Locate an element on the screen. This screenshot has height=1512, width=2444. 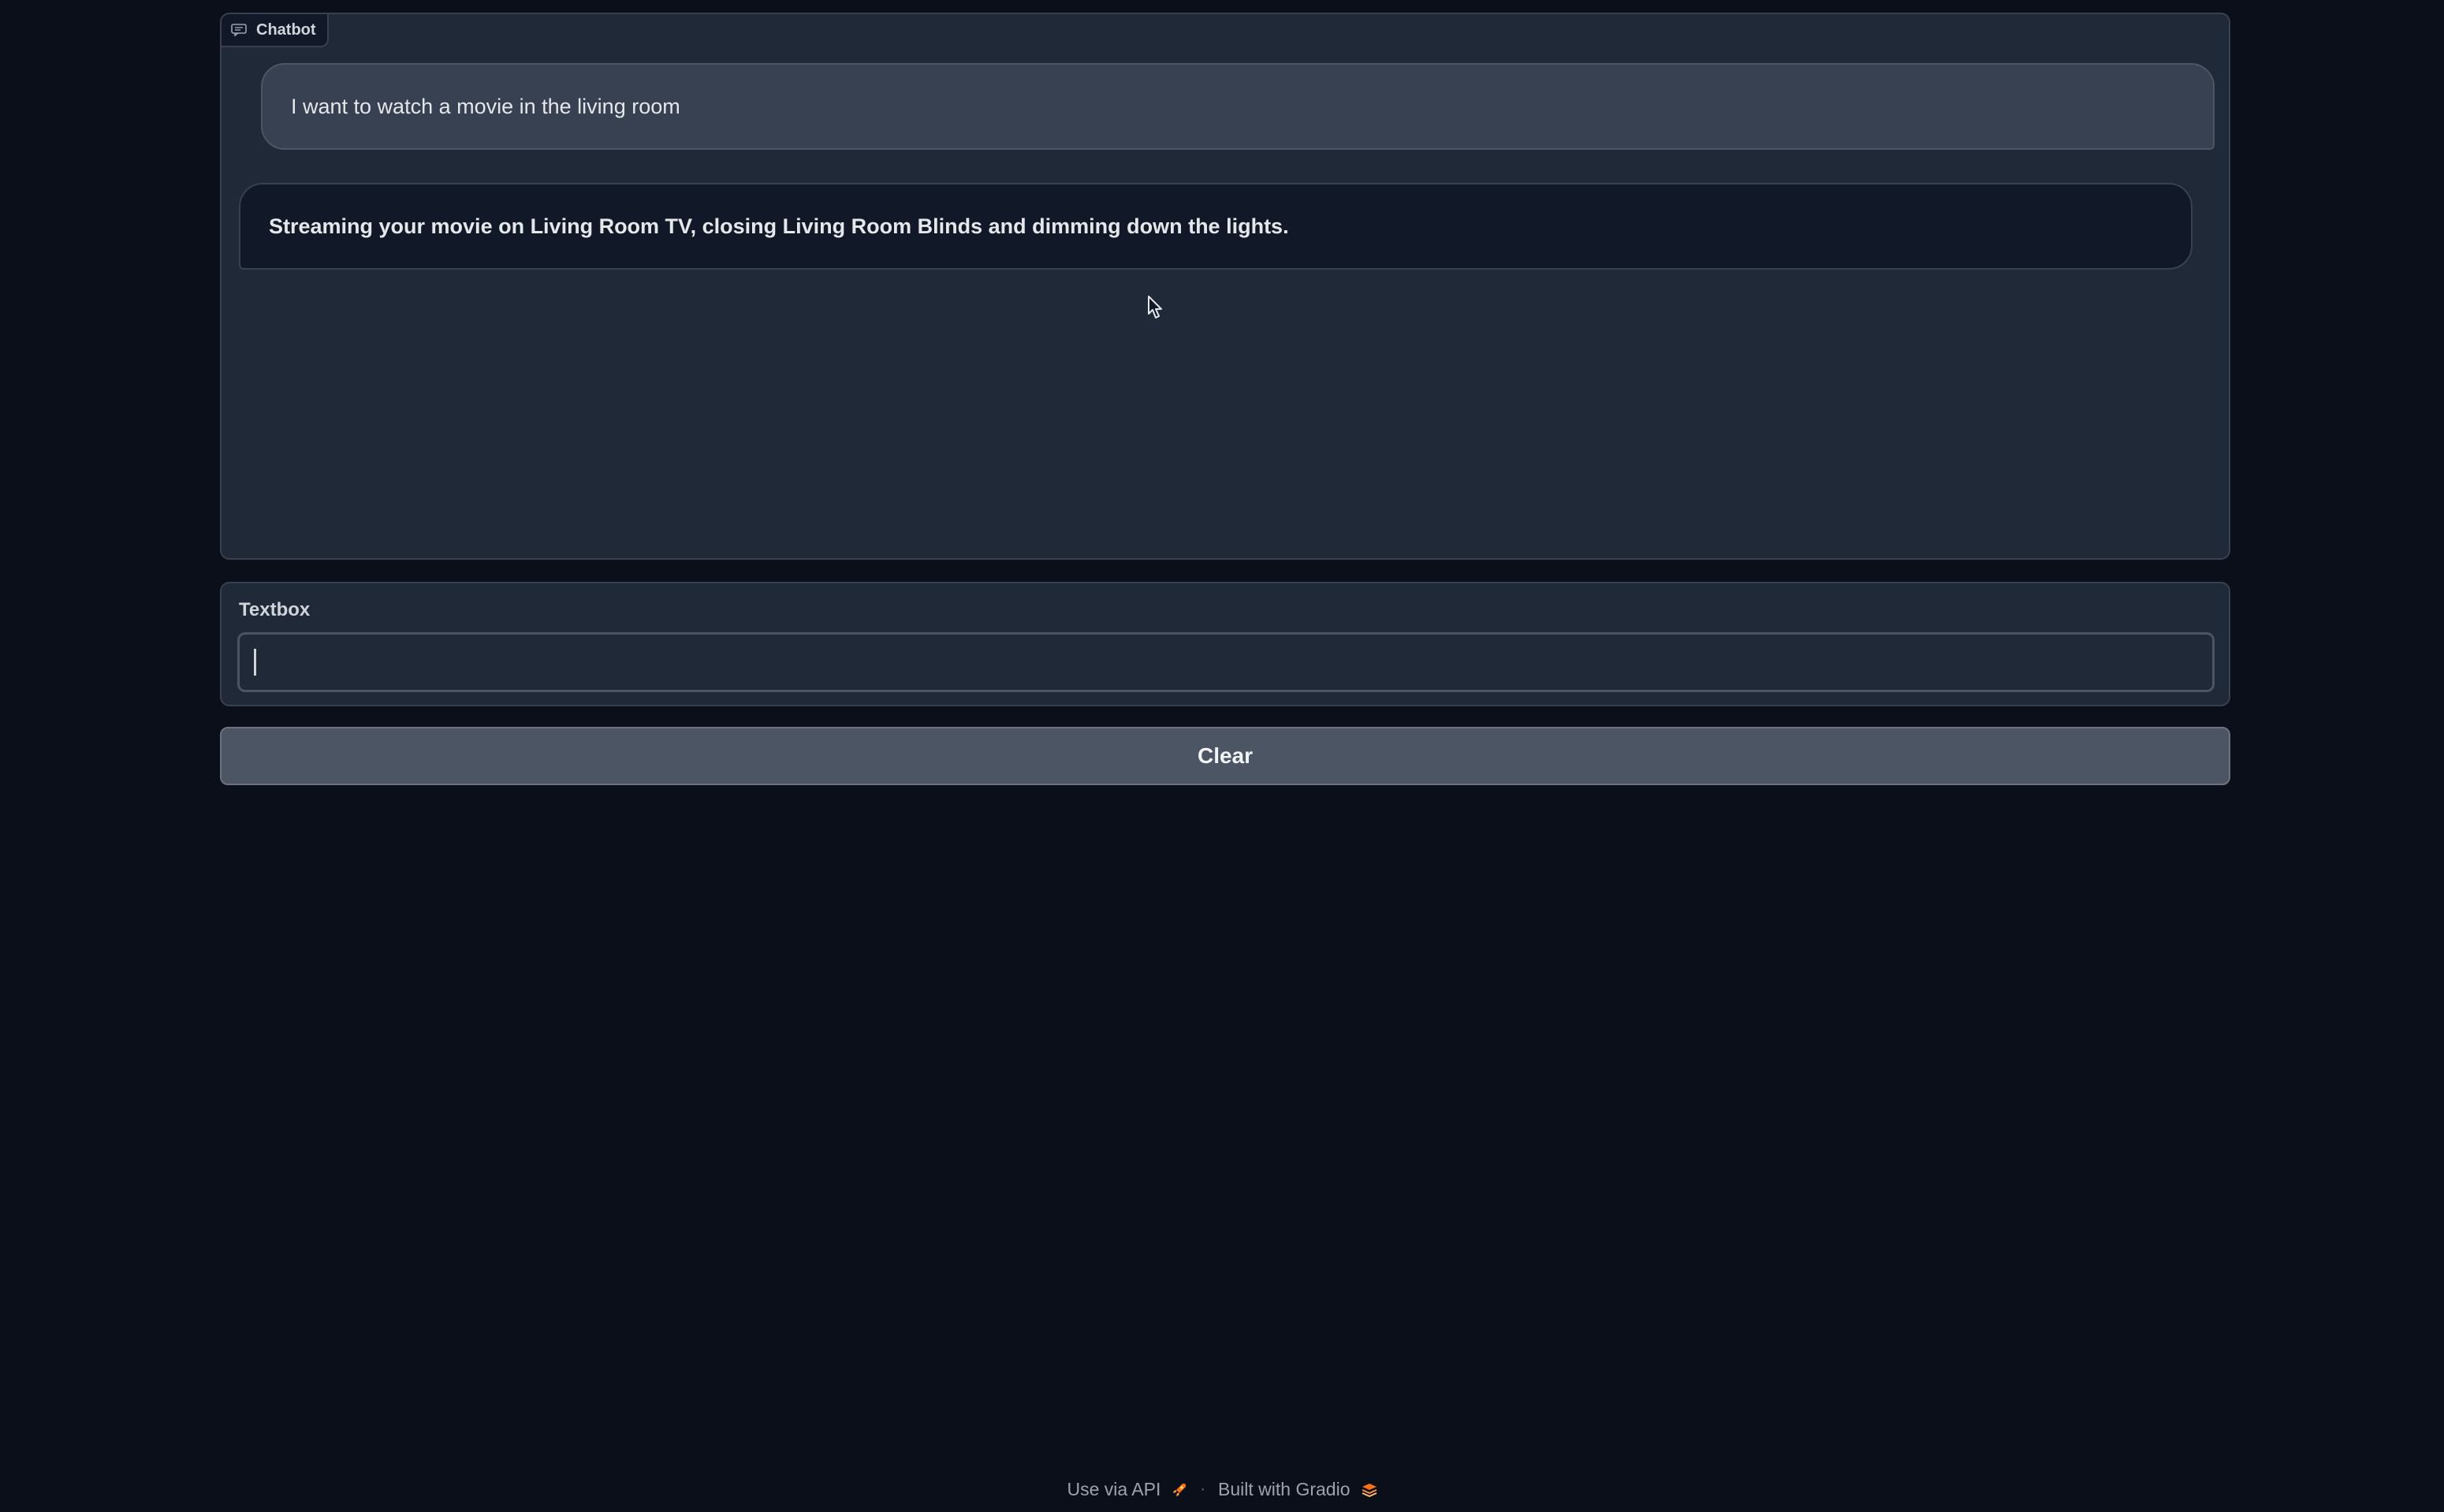
chatbot-label: Chatbot is located at coordinates (275, 31).